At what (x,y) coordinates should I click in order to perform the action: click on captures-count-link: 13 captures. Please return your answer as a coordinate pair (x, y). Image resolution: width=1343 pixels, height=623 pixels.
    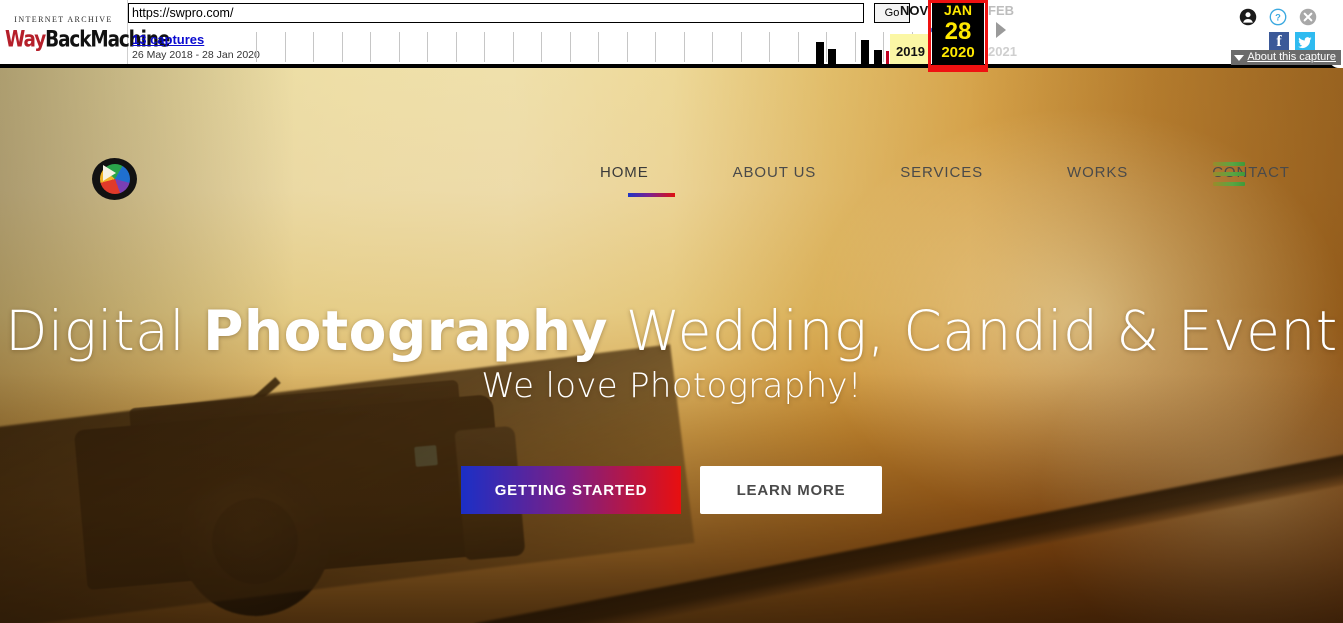
    Looking at the image, I should click on (192, 39).